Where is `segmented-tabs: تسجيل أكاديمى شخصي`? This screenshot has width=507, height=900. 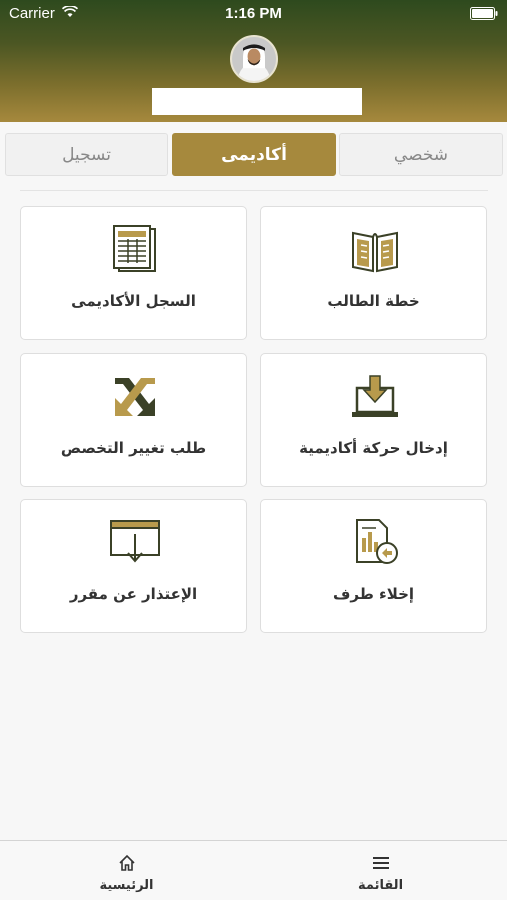 segmented-tabs: تسجيل أكاديمى شخصي is located at coordinates (254, 154).